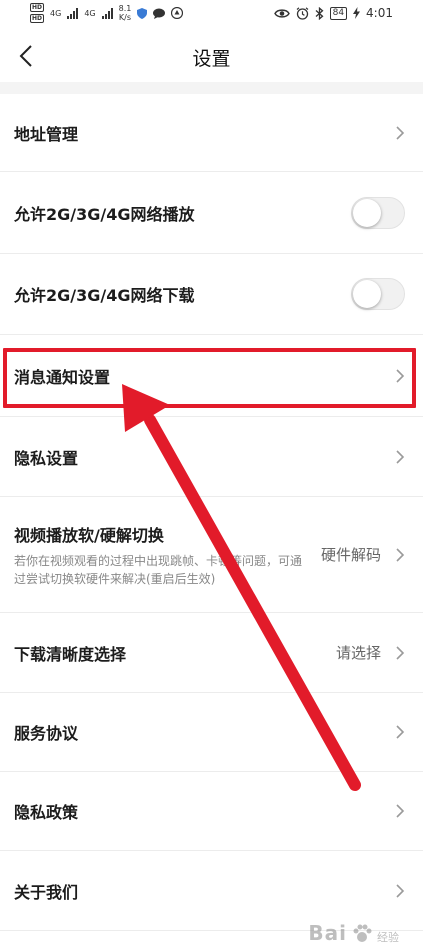  I want to click on row-label: 服务协议, so click(46, 733).